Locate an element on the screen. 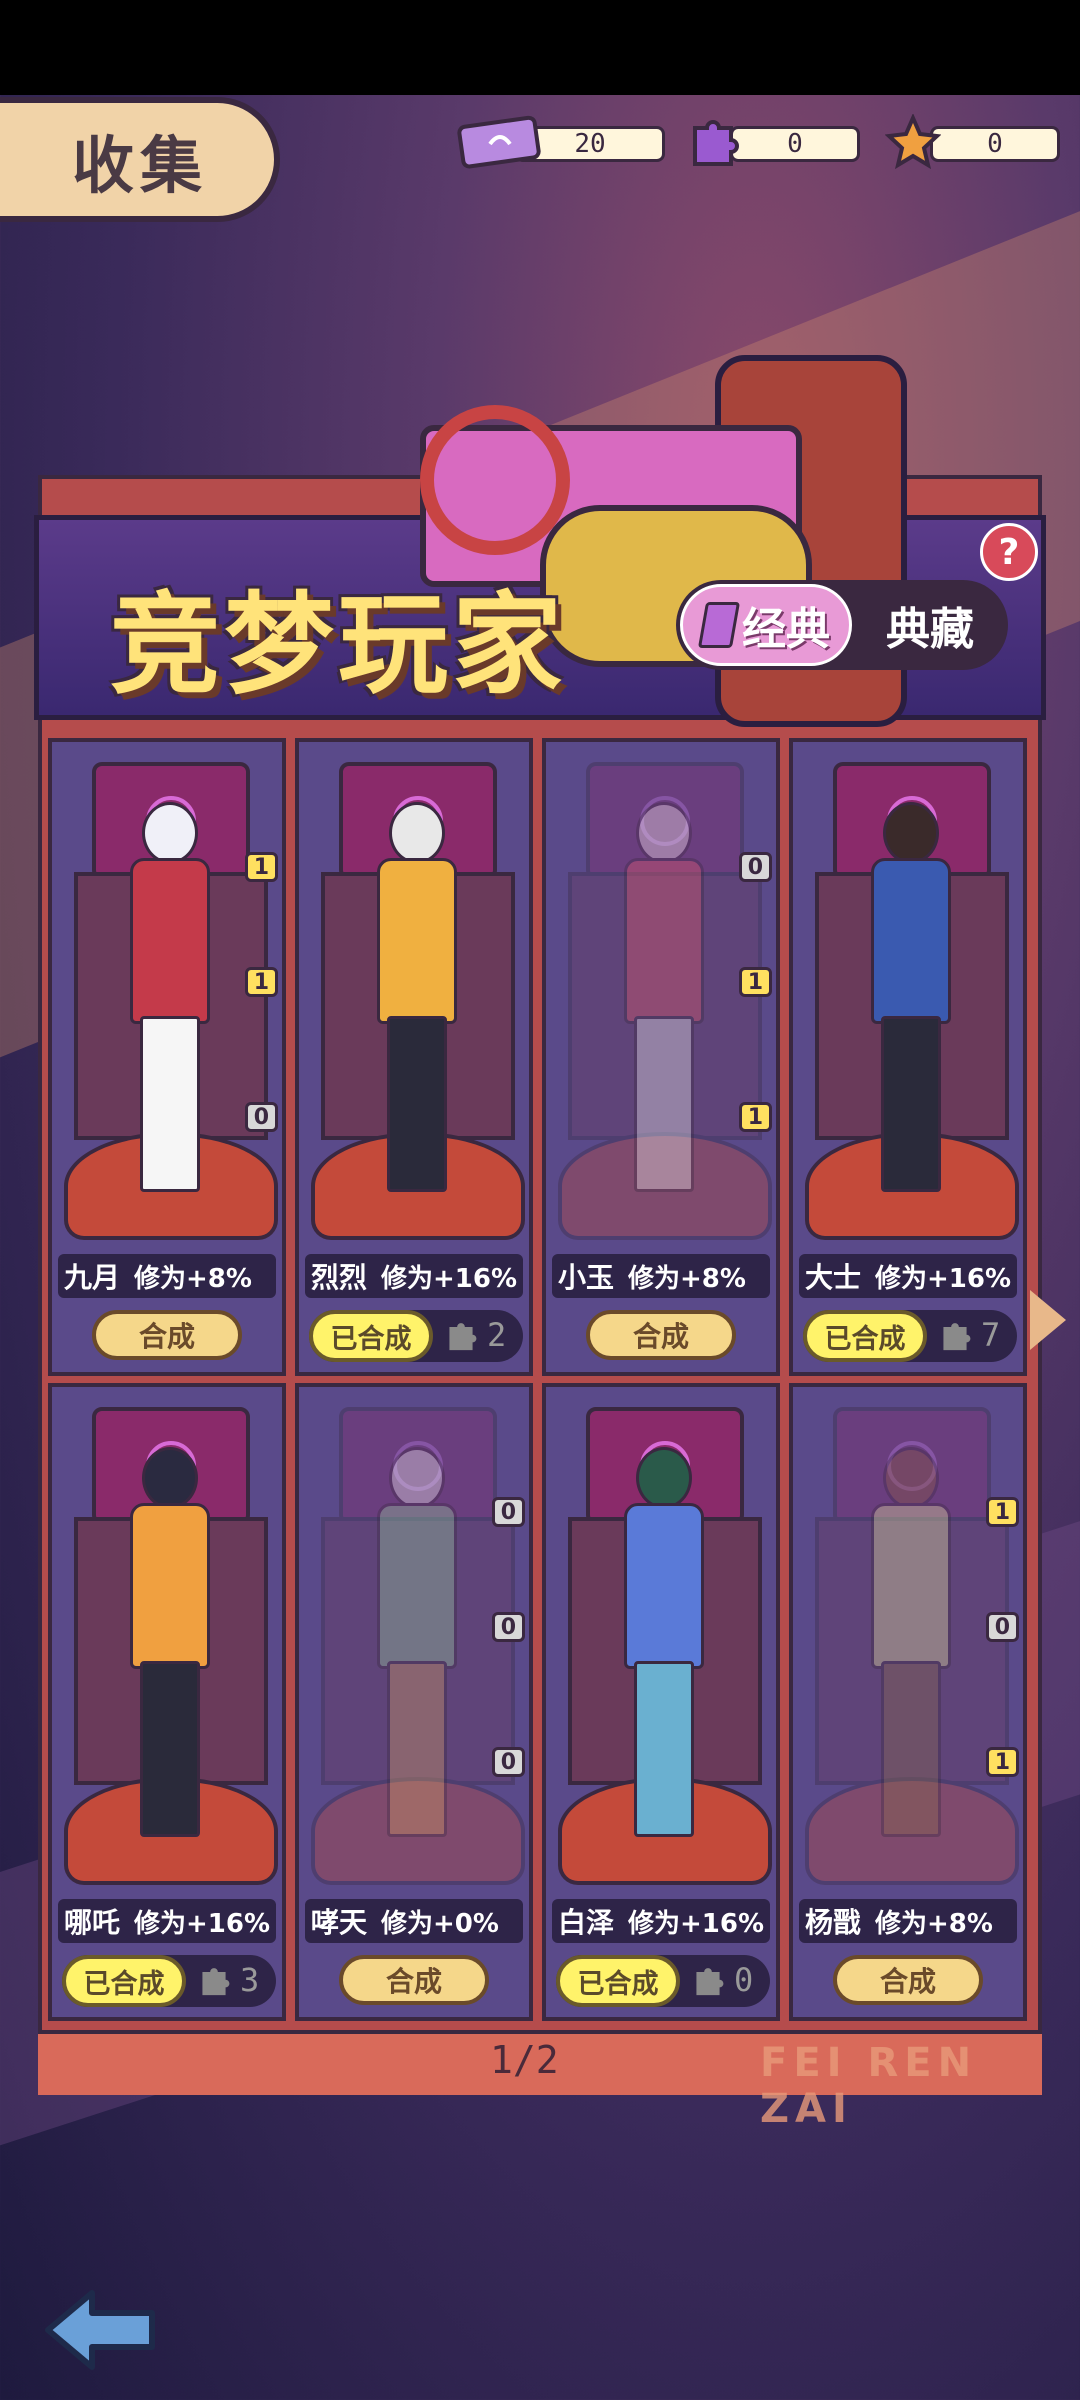 The image size is (1080, 2400). character-name: 烈烈 is located at coordinates (339, 1277).